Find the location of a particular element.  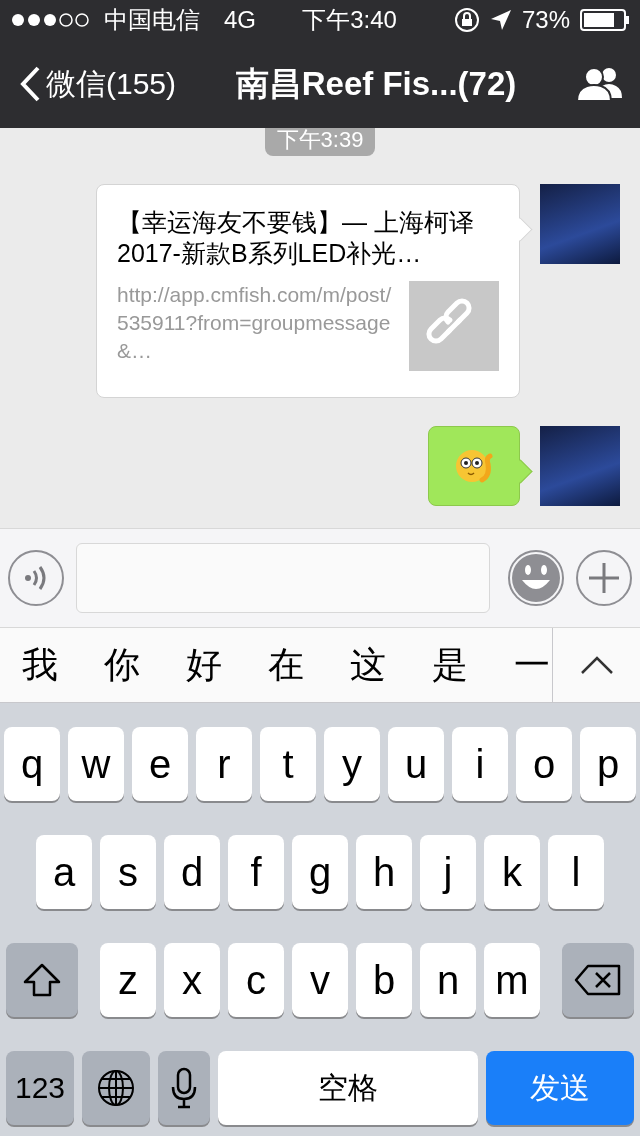

backspace-icon is located at coordinates (598, 980).